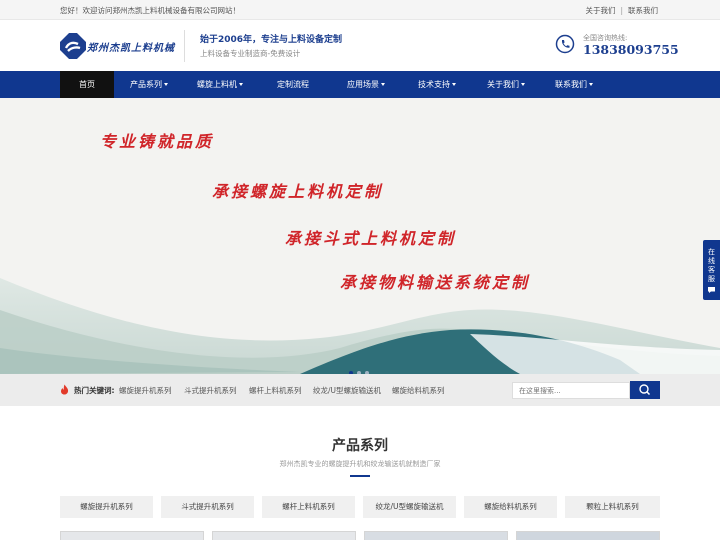  Describe the element at coordinates (571, 390) in the screenshot. I see `search-input` at that location.